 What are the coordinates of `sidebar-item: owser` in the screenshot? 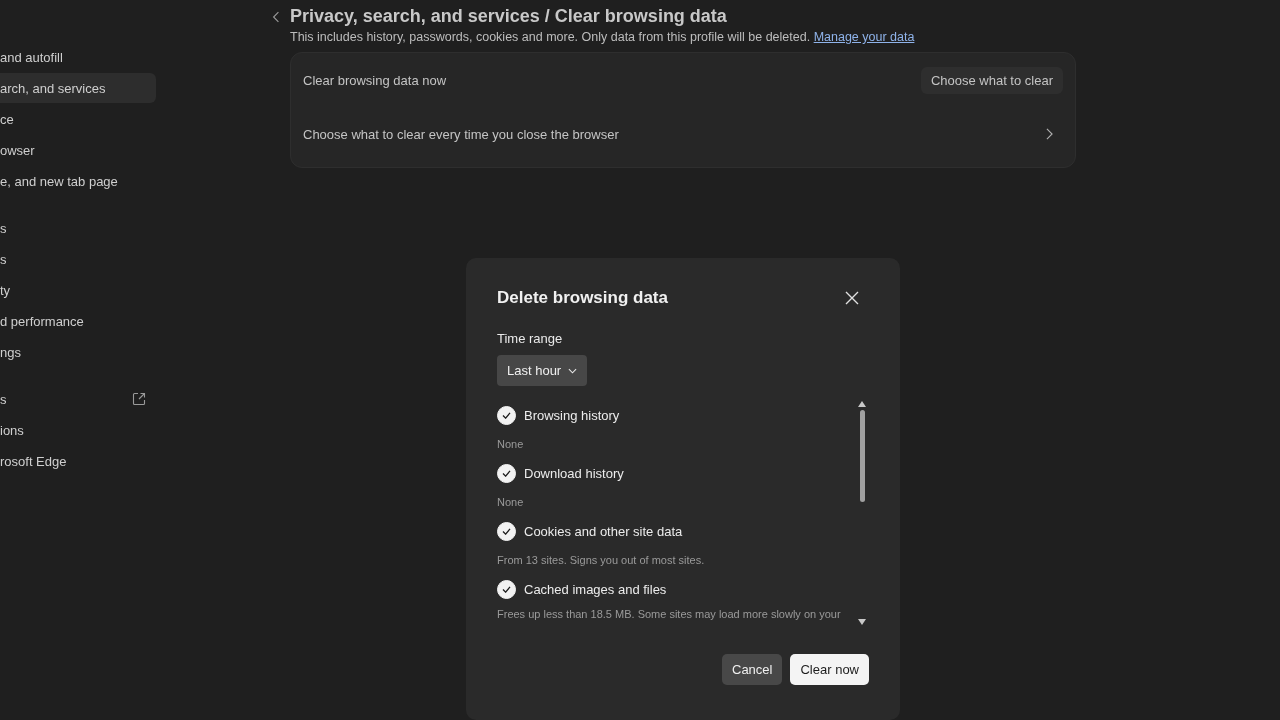 It's located at (78, 150).